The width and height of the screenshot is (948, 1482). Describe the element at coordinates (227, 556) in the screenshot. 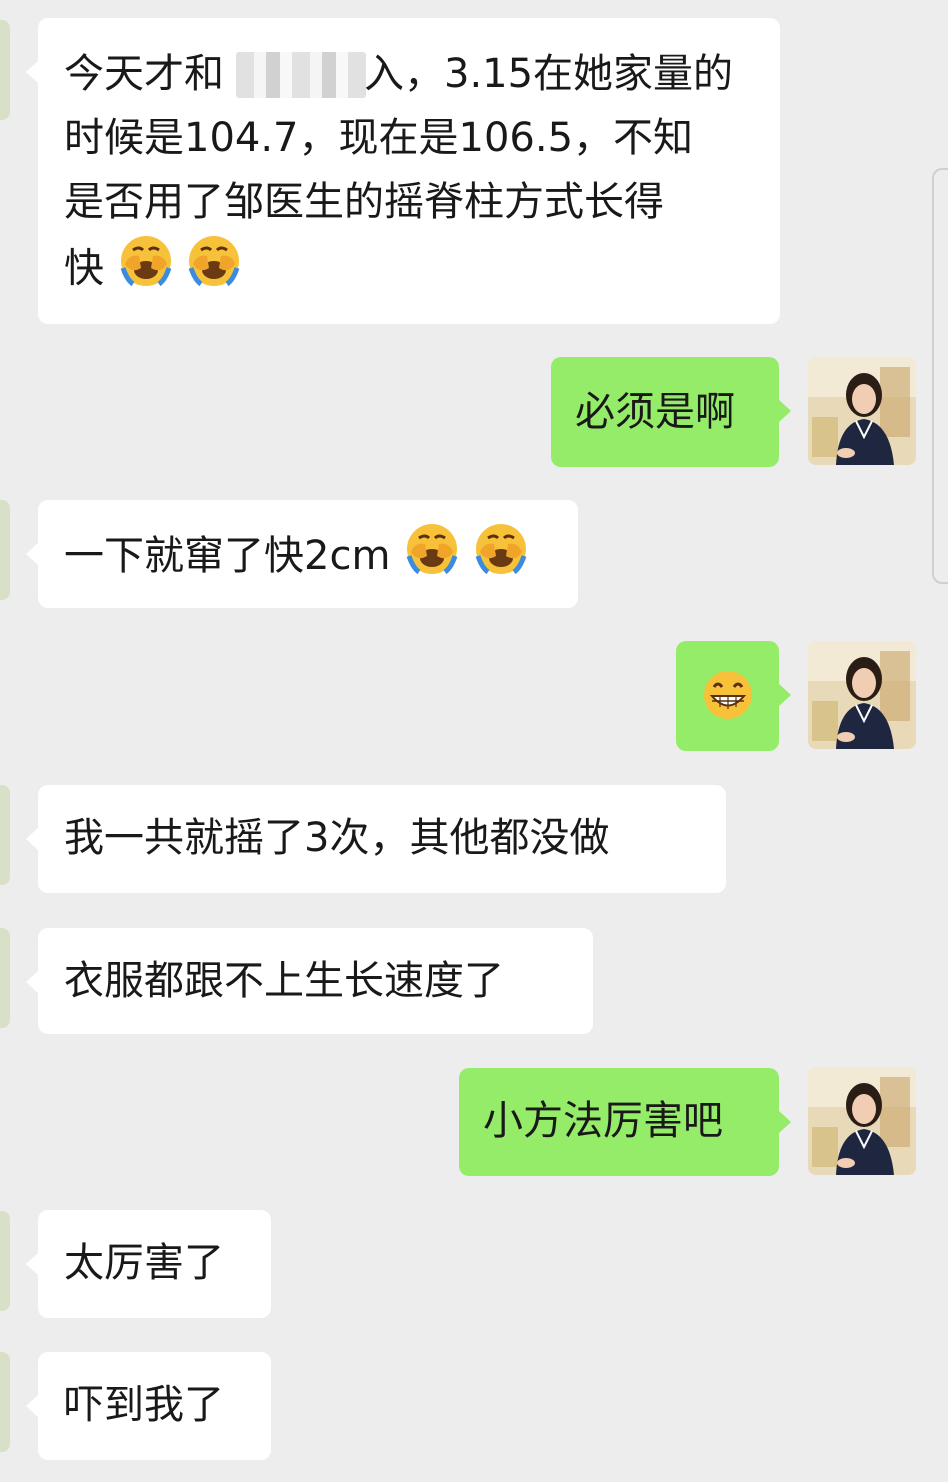

I see `message-text: 一下就窜了快2cm` at that location.